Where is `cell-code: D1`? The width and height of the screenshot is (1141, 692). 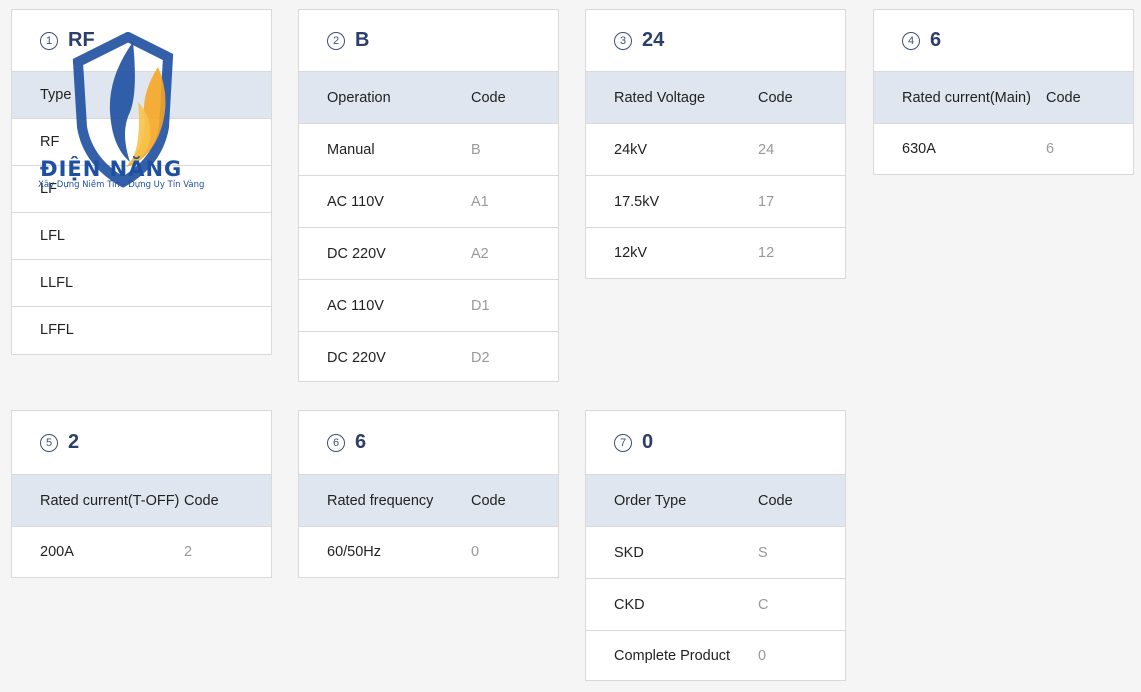
cell-code: D1 is located at coordinates (480, 305).